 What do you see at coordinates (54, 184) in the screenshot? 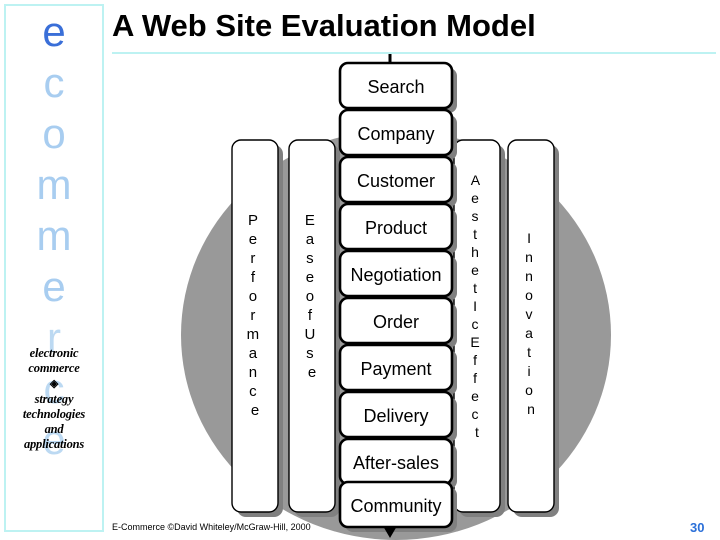
I see `brand-letter-3: m` at bounding box center [54, 184].